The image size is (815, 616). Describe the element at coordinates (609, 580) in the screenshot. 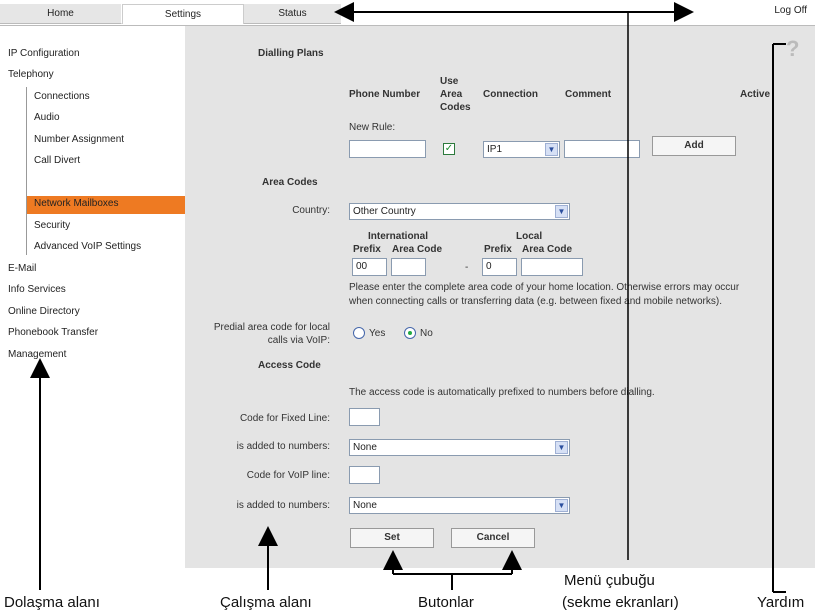

I see `caption-menu-1: Menü çubuğu` at that location.